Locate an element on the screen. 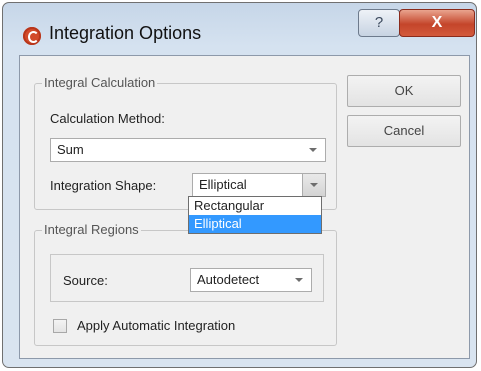  integration-shape-option-elliptical: Elliptical is located at coordinates (255, 224).